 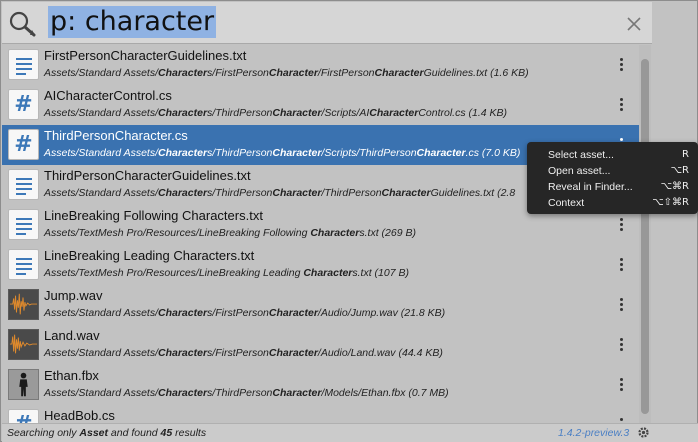 I want to click on gear-icon, so click(x=643, y=432).